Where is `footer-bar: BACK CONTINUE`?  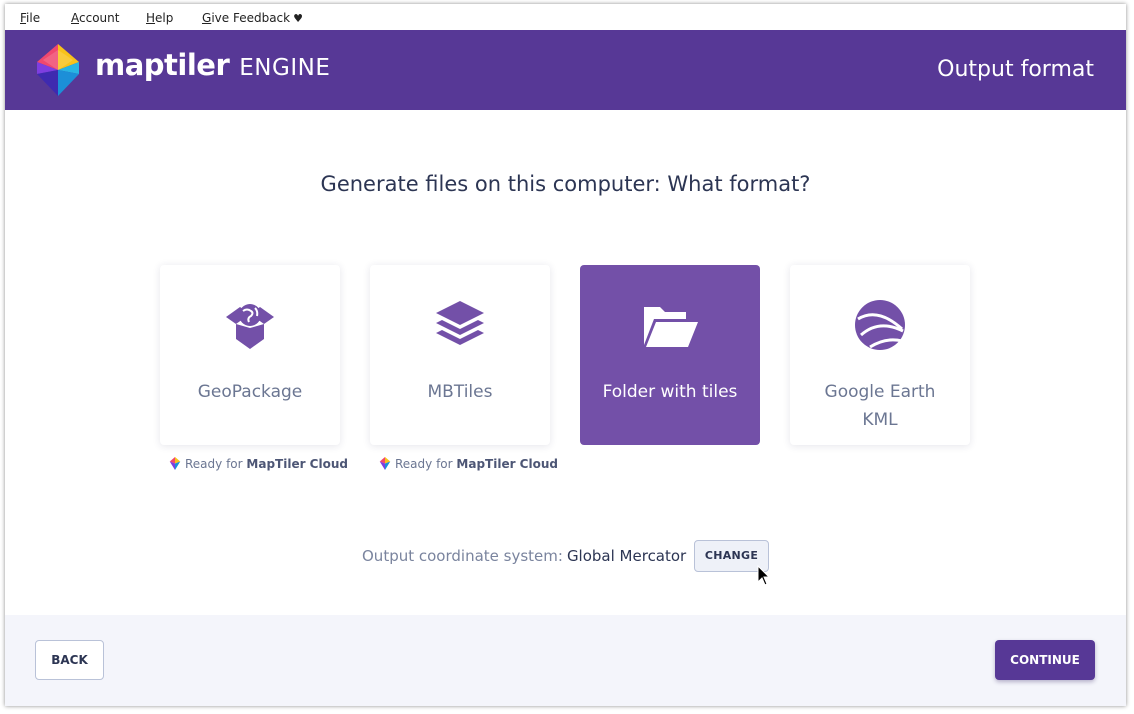 footer-bar: BACK CONTINUE is located at coordinates (565, 660).